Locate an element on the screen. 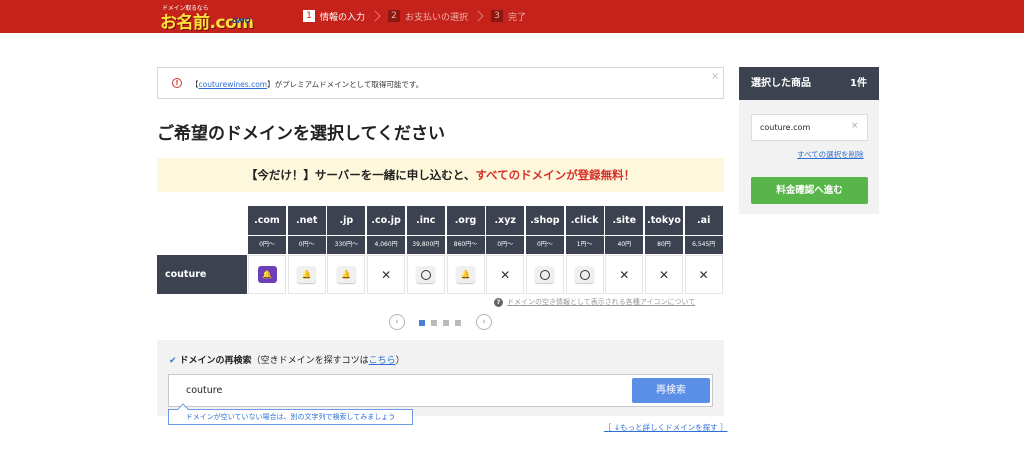 The height and width of the screenshot is (469, 1024). tld-header: .net is located at coordinates (306, 220).